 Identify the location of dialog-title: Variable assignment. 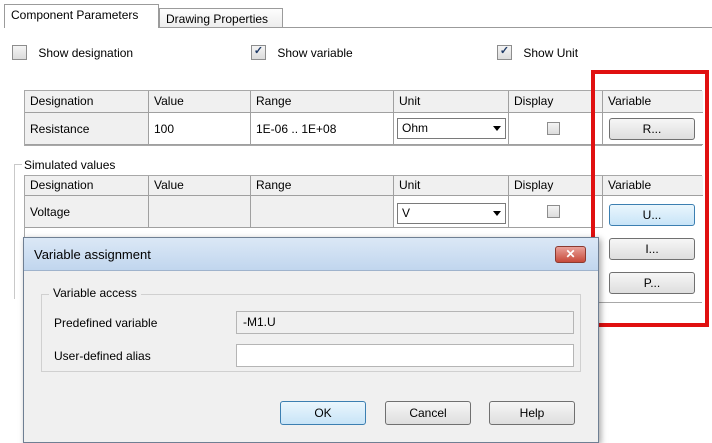
(92, 254).